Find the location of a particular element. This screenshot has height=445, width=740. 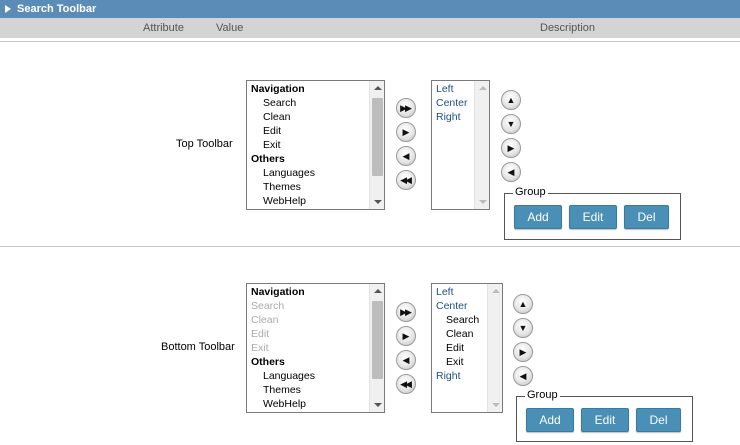

section-title-bar: Search Toolbar is located at coordinates (370, 9).